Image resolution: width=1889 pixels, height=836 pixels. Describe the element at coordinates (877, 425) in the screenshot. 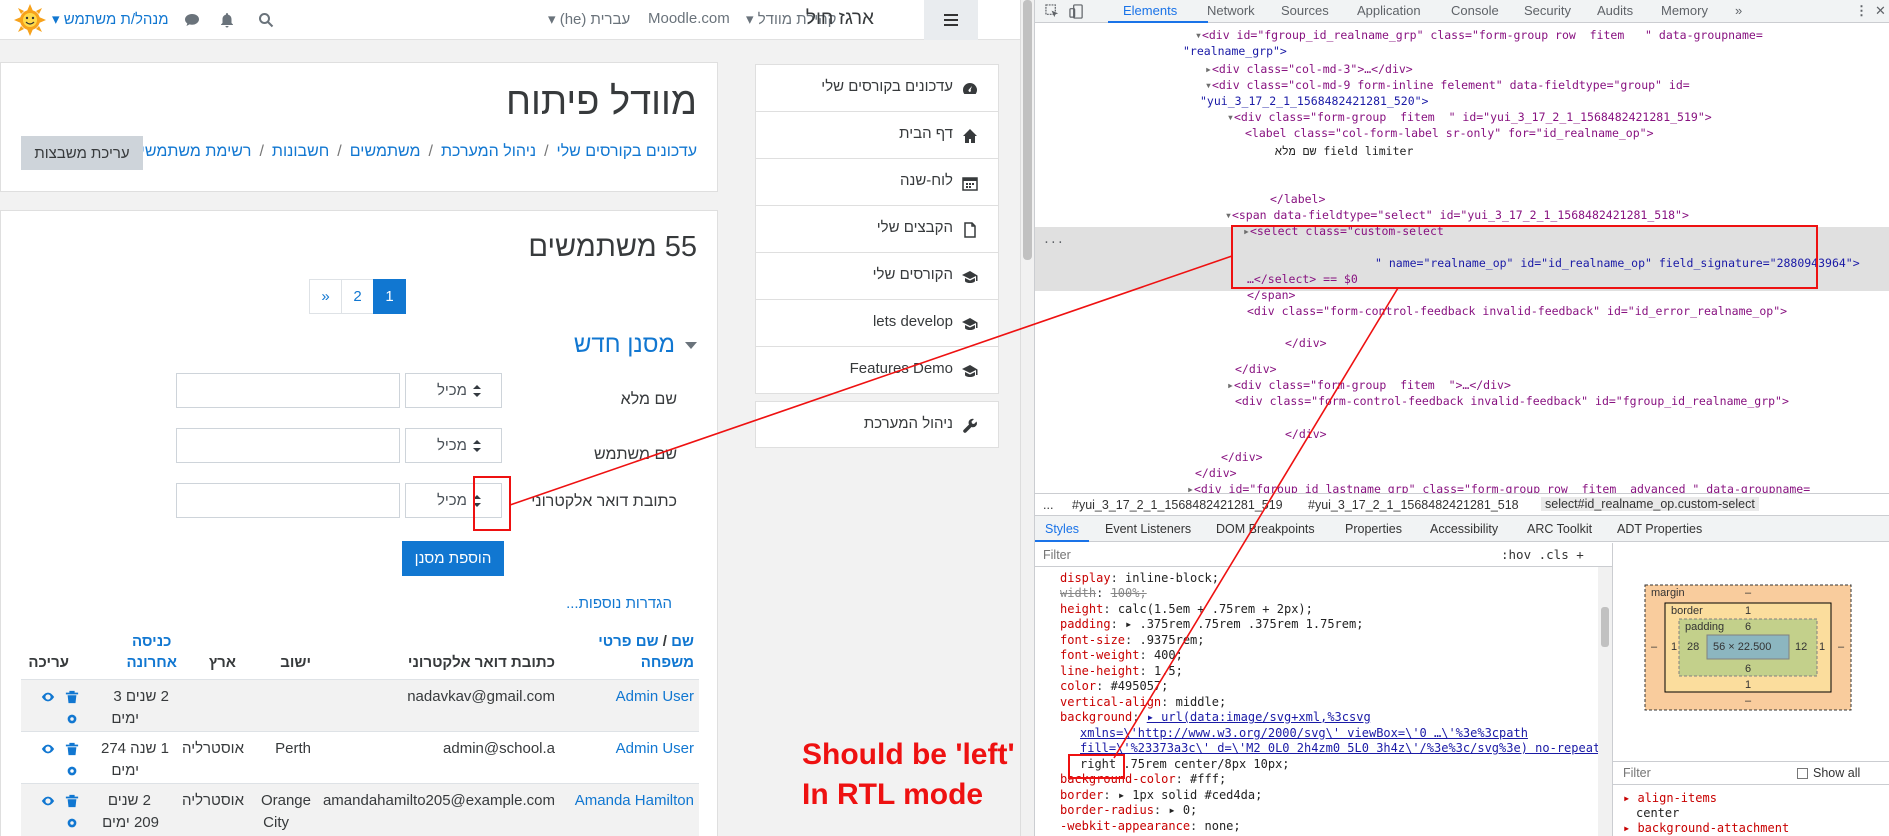

I see `nav-site-admin: ניהול המערכת` at that location.